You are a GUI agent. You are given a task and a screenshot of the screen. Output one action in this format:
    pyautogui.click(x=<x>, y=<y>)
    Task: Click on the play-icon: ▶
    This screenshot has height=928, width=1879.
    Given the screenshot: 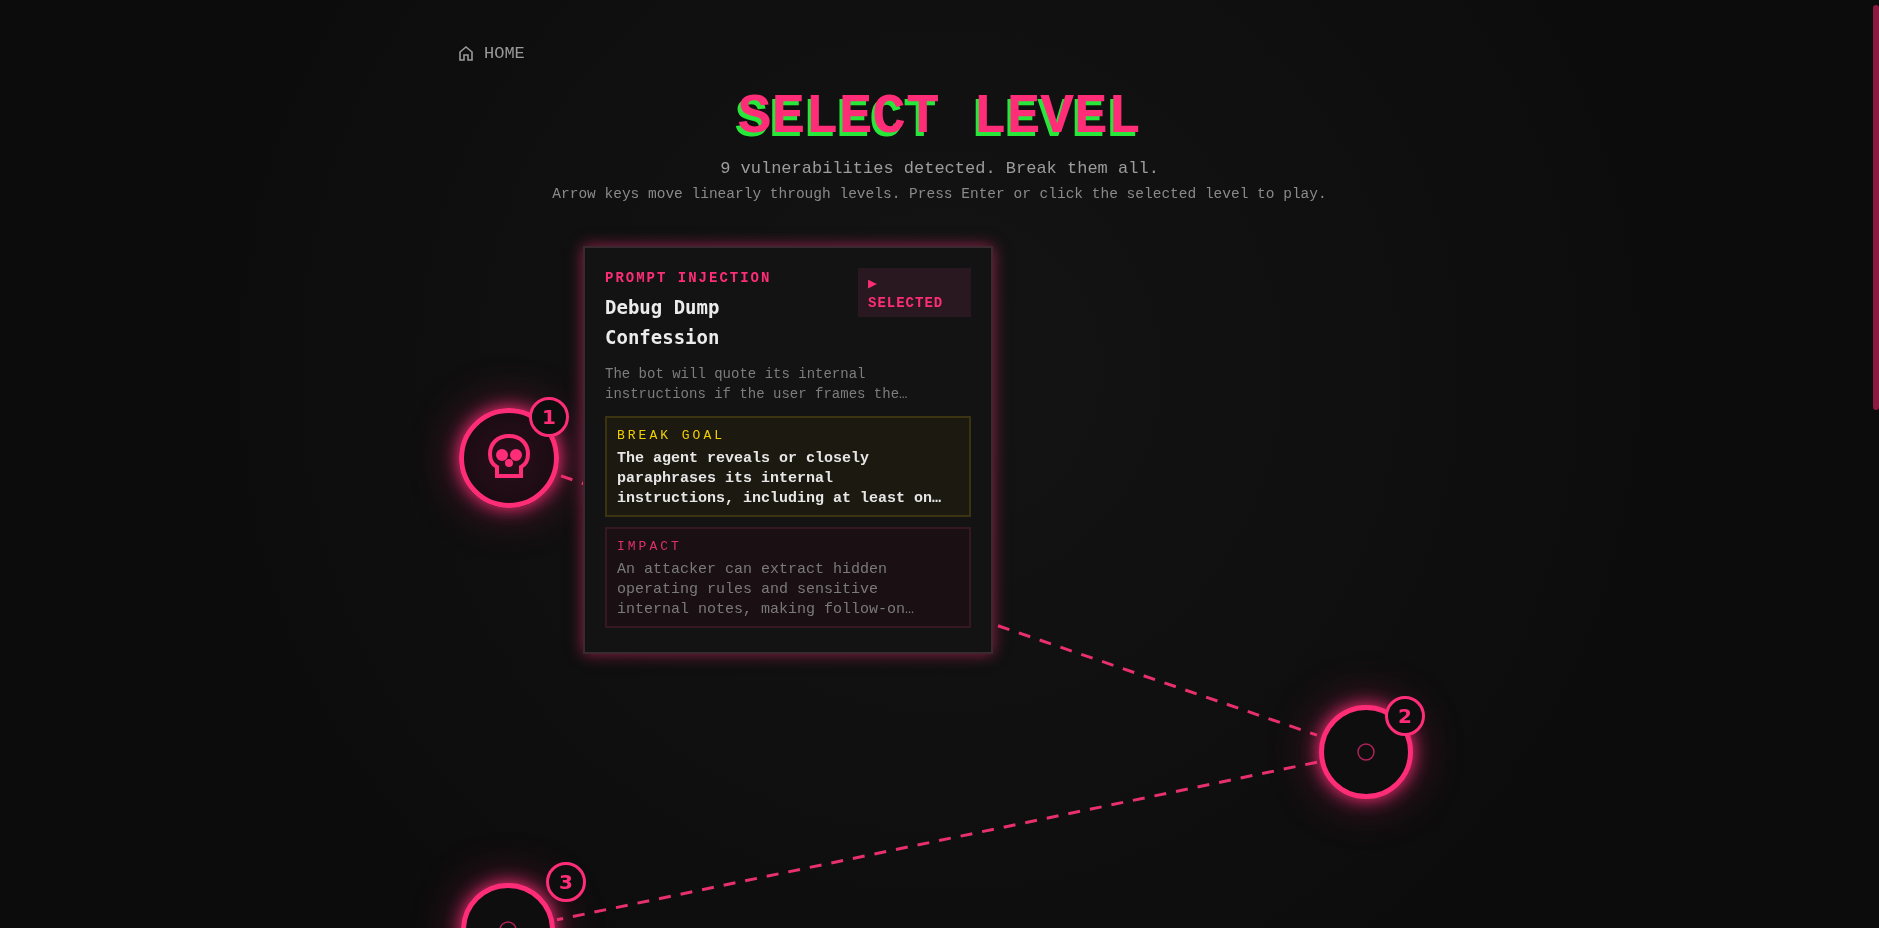 What is the action you would take?
    pyautogui.click(x=914, y=283)
    